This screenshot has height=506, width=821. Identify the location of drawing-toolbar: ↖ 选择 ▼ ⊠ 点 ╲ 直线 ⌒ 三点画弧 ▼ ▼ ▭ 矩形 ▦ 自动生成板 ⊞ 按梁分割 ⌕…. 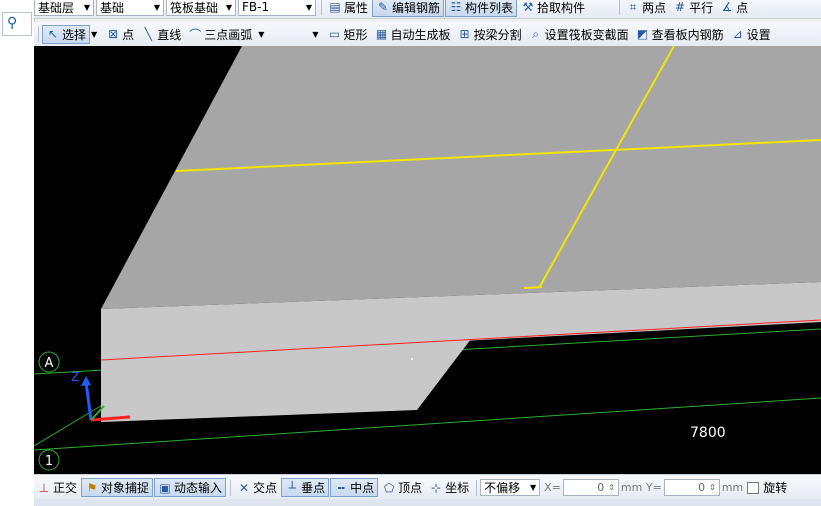
(427, 34).